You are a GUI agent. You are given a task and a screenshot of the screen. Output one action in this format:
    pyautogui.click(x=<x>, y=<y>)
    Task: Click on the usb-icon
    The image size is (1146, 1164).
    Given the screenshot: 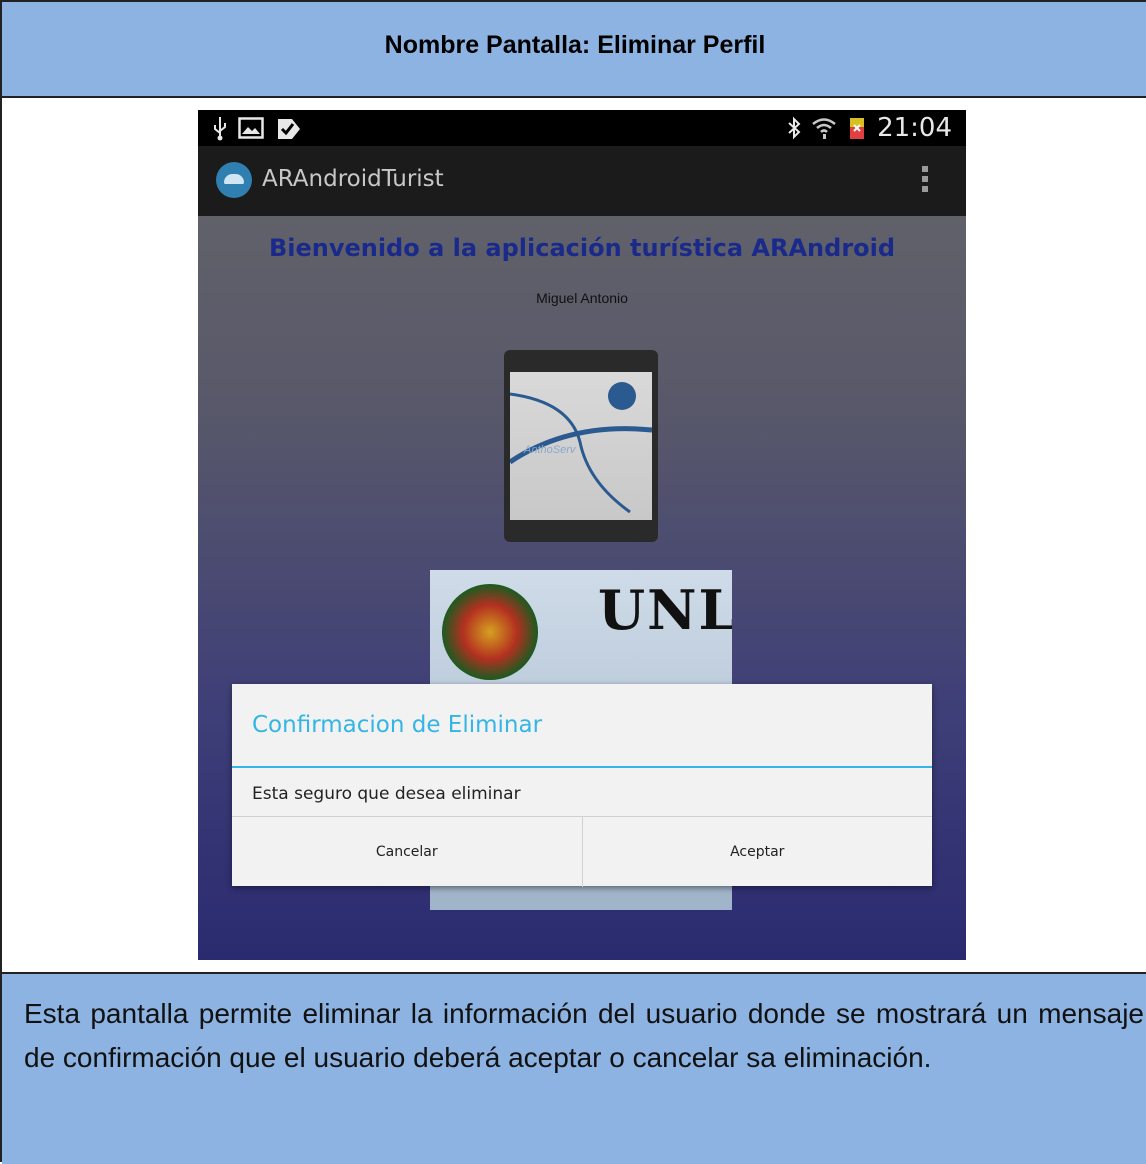 What is the action you would take?
    pyautogui.click(x=220, y=129)
    